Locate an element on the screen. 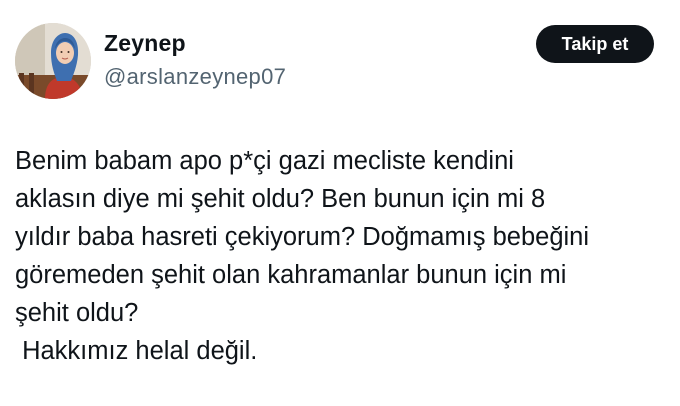 This screenshot has width=680, height=406. author-display-name: Zeynep is located at coordinates (145, 43).